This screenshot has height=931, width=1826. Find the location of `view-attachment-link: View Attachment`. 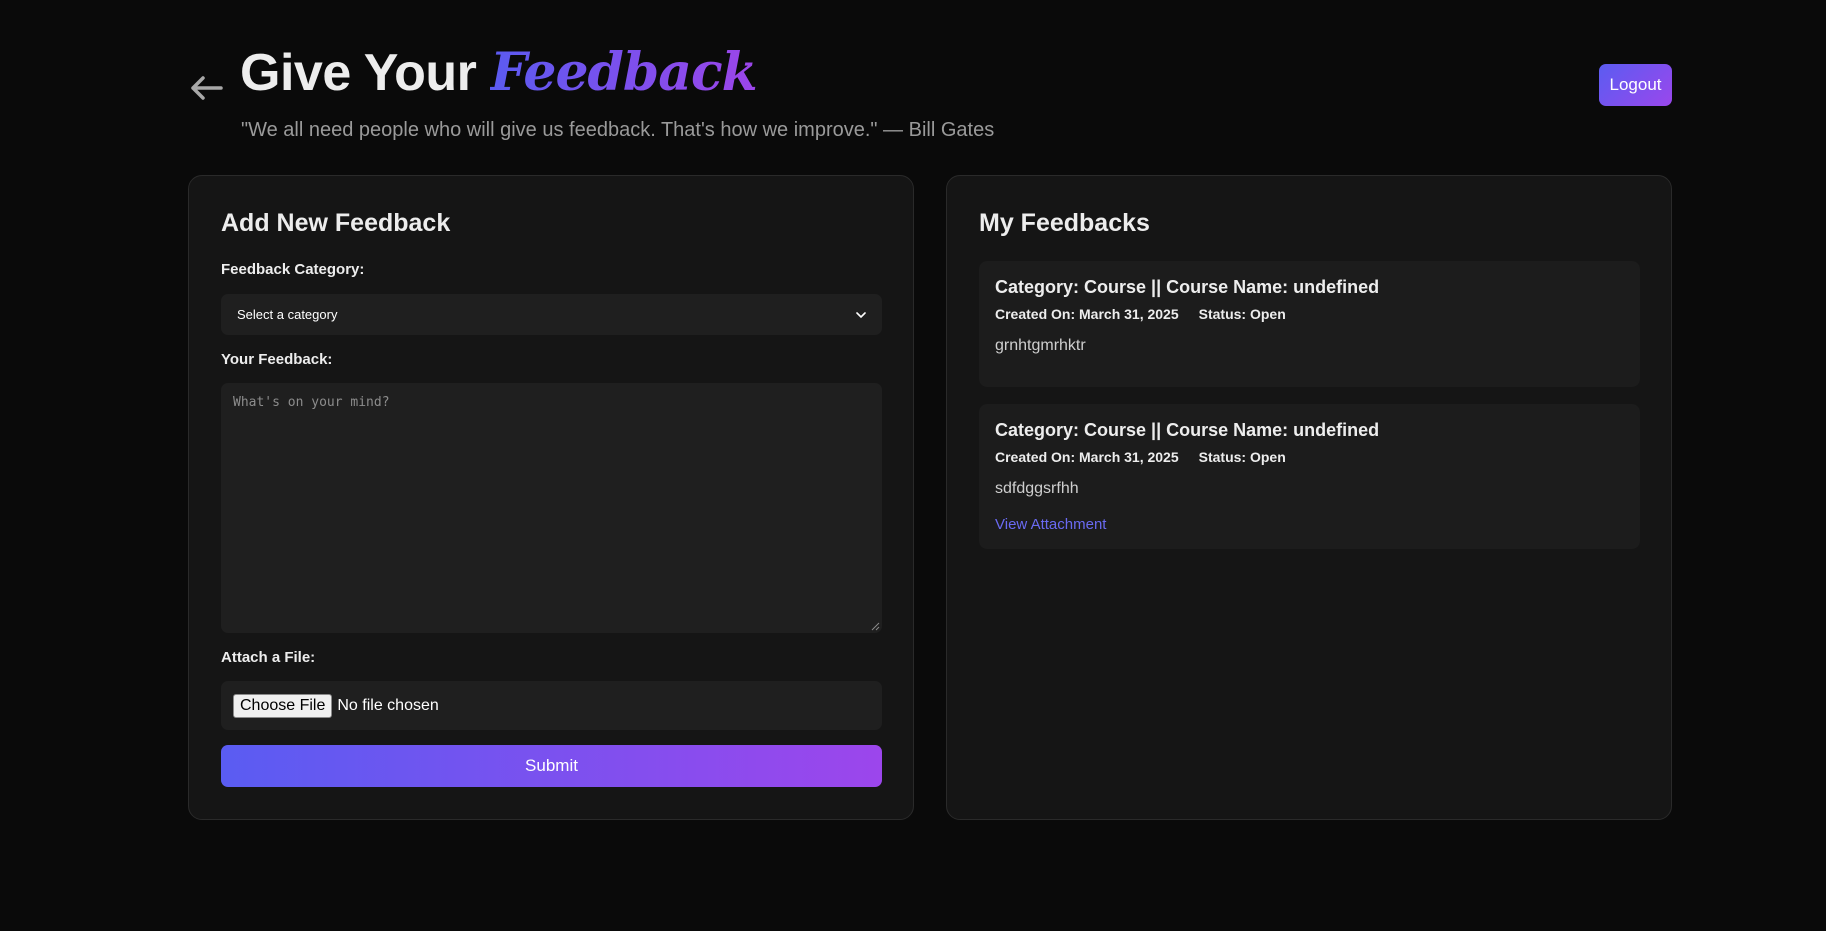

view-attachment-link: View Attachment is located at coordinates (1050, 524).